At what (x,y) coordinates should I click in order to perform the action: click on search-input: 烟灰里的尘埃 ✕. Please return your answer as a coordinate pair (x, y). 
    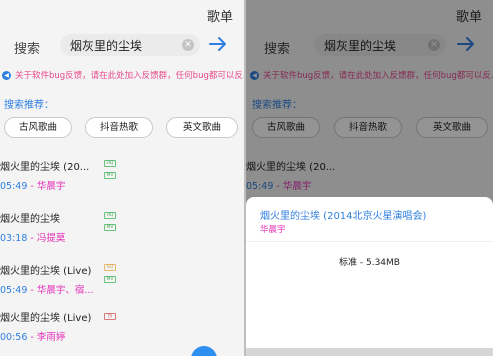
    Looking at the image, I should click on (130, 45).